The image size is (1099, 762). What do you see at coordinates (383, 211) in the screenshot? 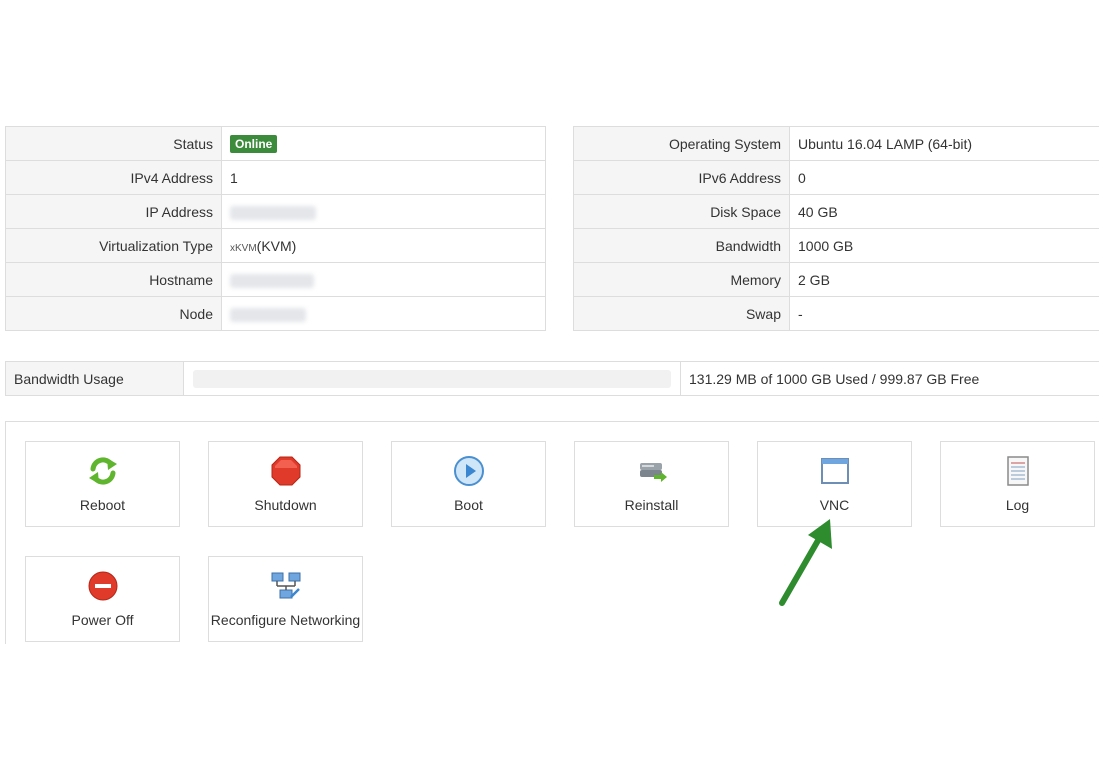
I see `ip-address-value` at bounding box center [383, 211].